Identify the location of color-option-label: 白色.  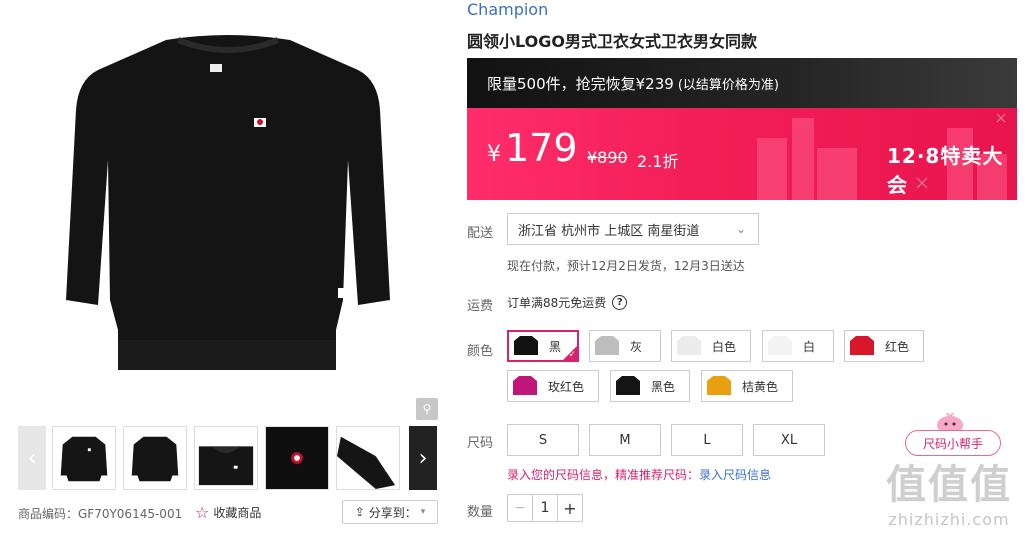
(724, 346).